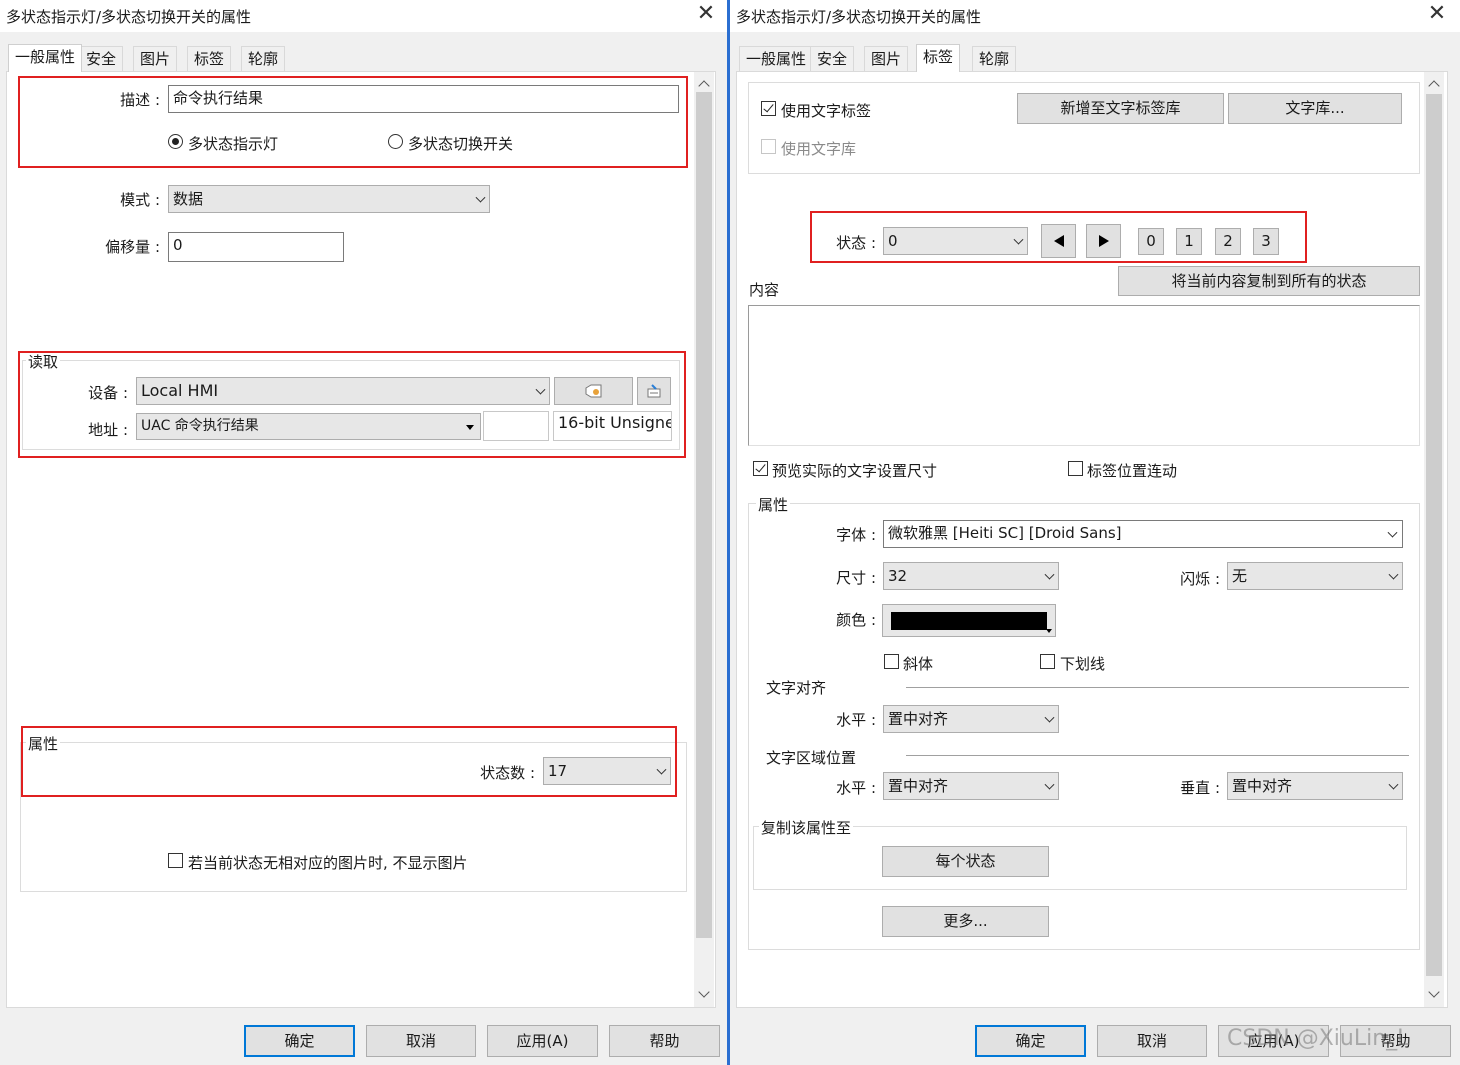  Describe the element at coordinates (1240, 576) in the screenshot. I see `blink-select-value: 无` at that location.